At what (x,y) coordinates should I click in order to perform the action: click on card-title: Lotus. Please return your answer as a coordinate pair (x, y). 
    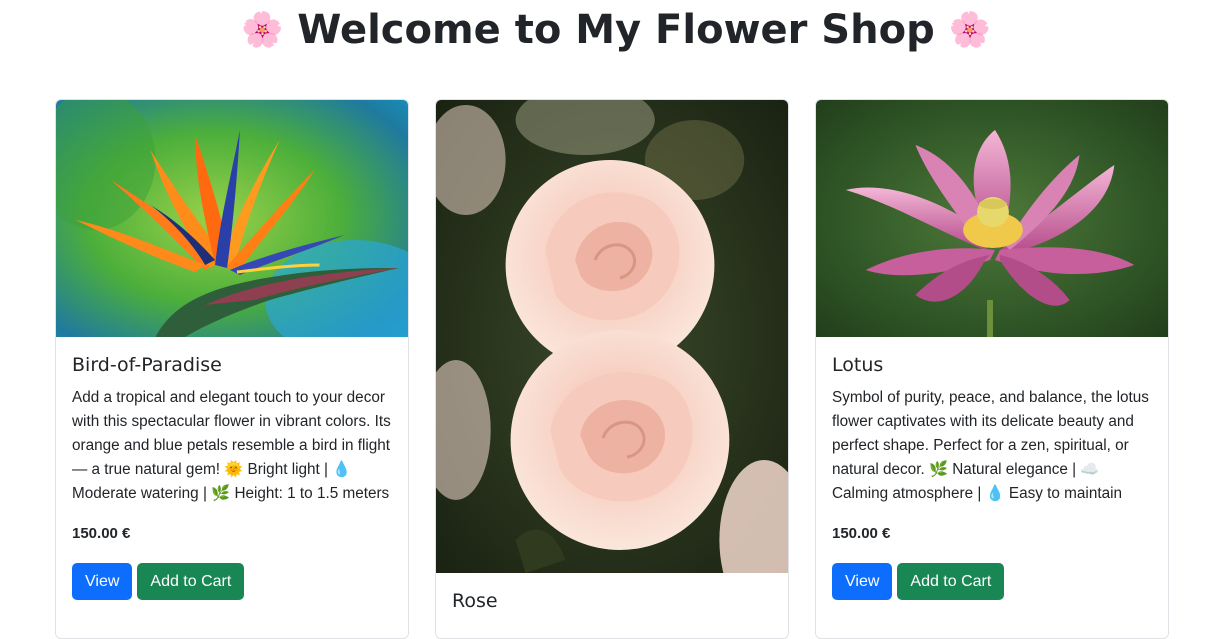
    Looking at the image, I should click on (858, 365).